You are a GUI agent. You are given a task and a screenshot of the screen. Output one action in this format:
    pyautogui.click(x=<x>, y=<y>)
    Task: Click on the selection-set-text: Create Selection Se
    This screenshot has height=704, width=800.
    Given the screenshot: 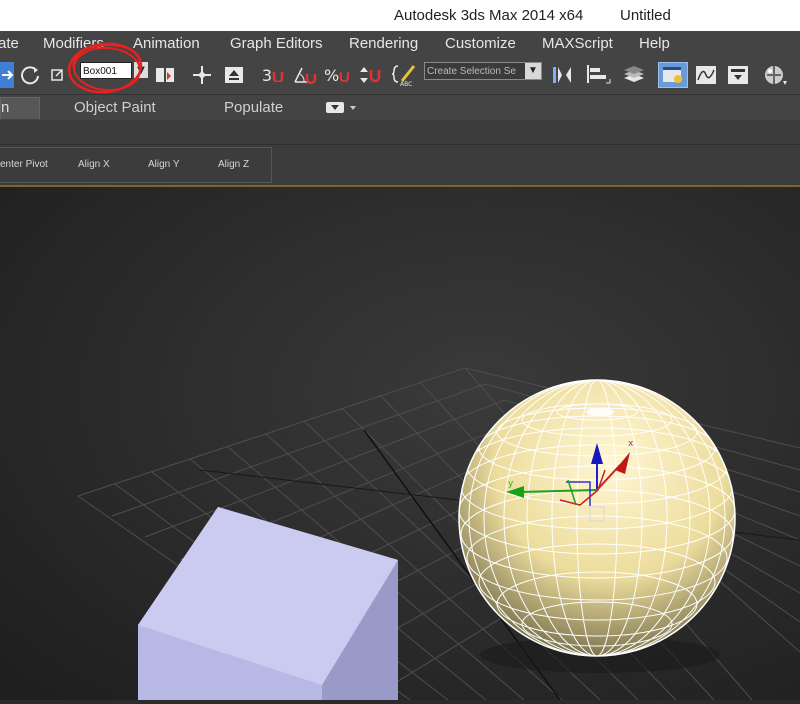 What is the action you would take?
    pyautogui.click(x=471, y=71)
    